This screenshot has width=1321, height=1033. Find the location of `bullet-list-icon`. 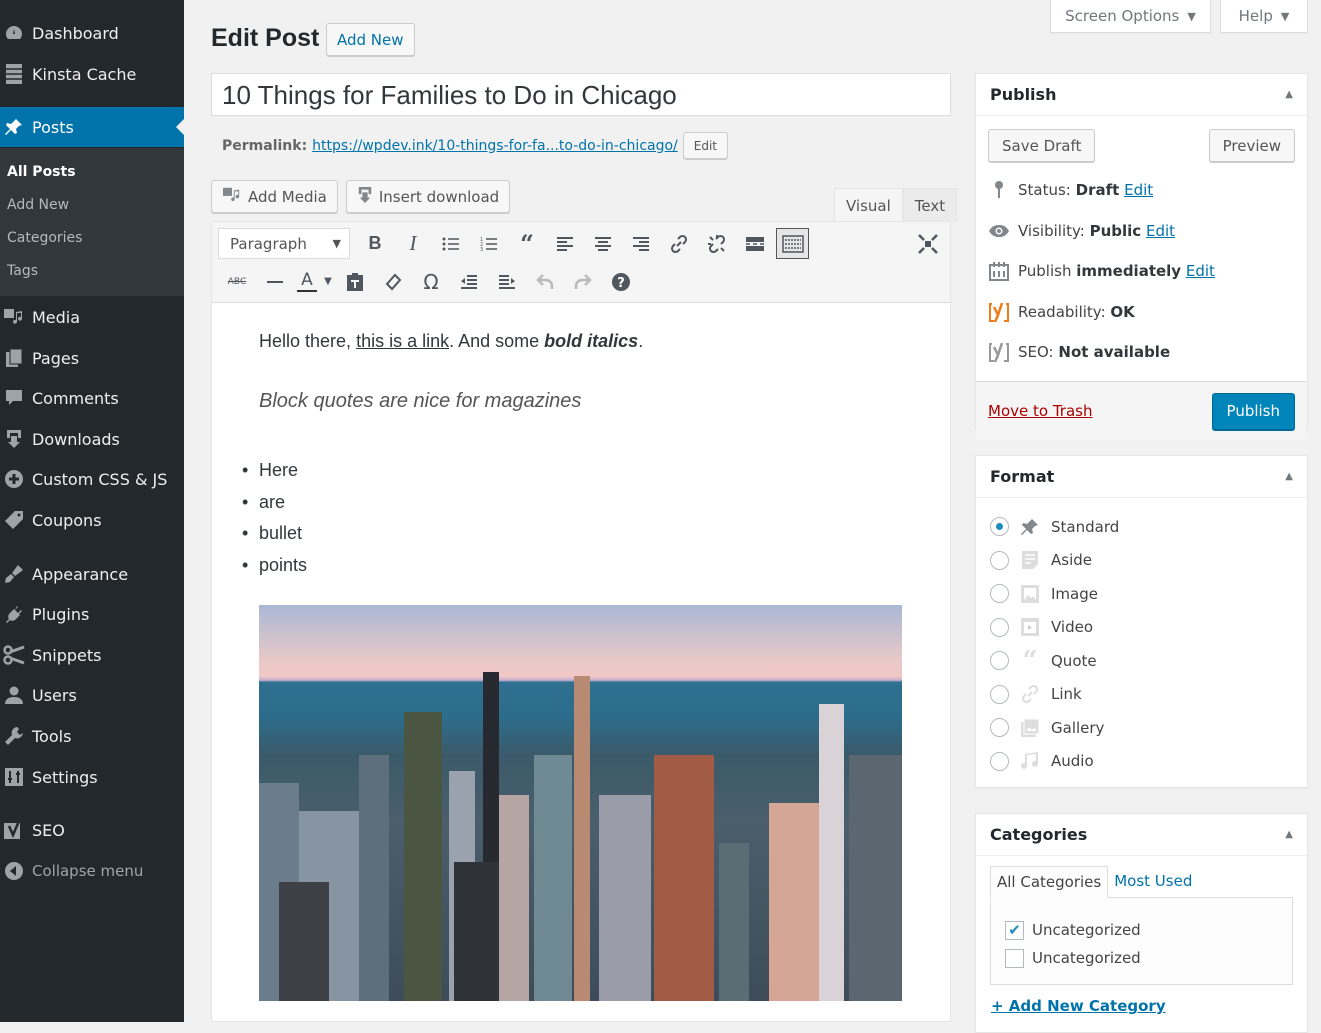

bullet-list-icon is located at coordinates (451, 243).